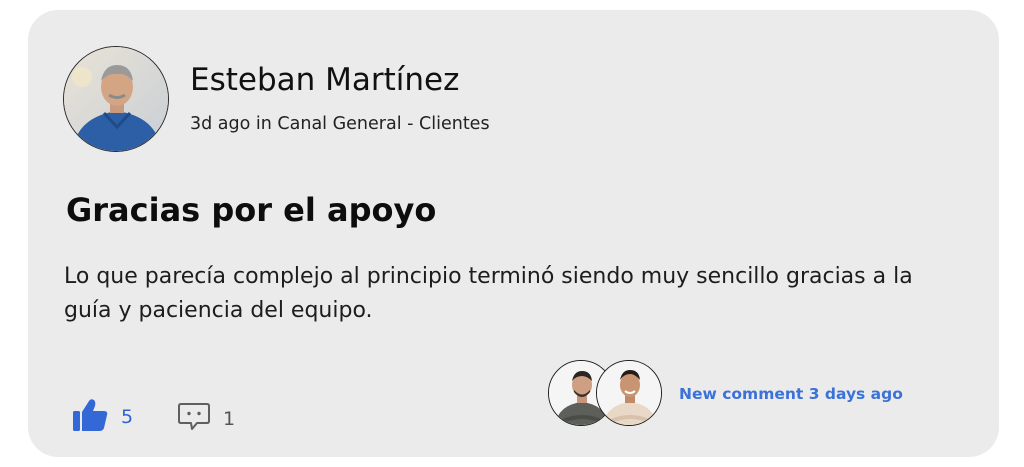 Image resolution: width=1024 pixels, height=467 pixels. What do you see at coordinates (791, 394) in the screenshot?
I see `new-comment-link: New comment 3 days ago` at bounding box center [791, 394].